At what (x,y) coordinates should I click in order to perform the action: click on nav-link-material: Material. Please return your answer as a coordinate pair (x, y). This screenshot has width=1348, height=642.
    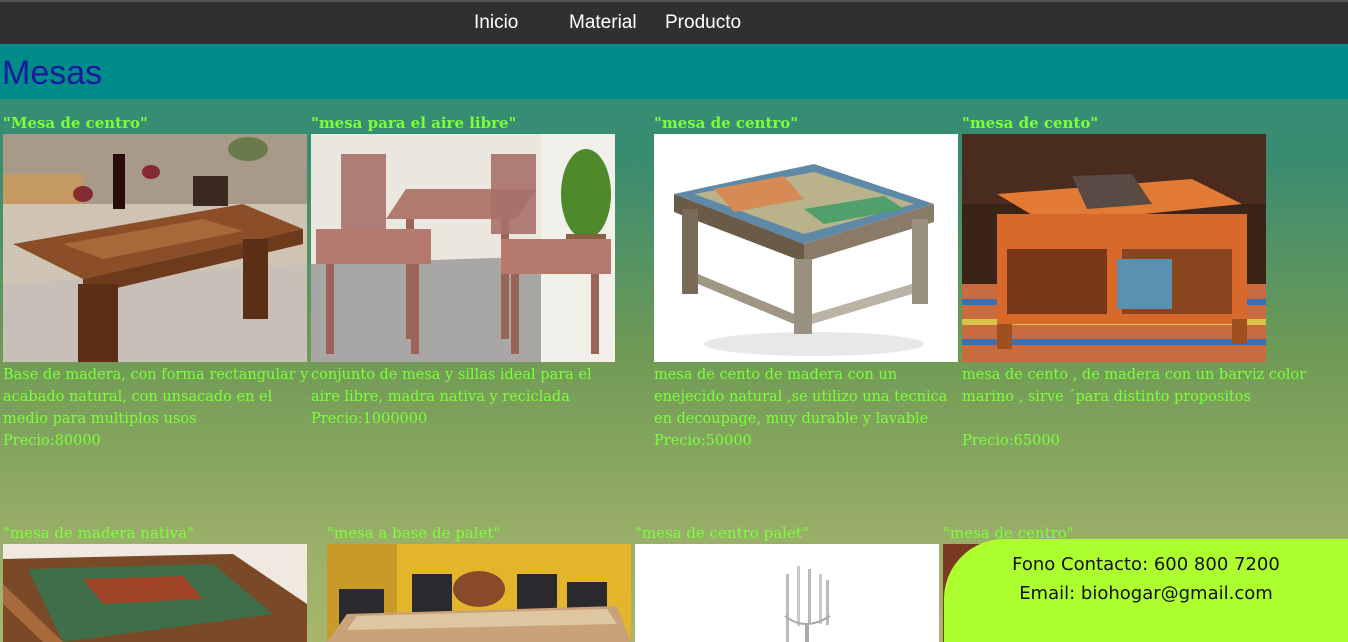
    Looking at the image, I should click on (603, 23).